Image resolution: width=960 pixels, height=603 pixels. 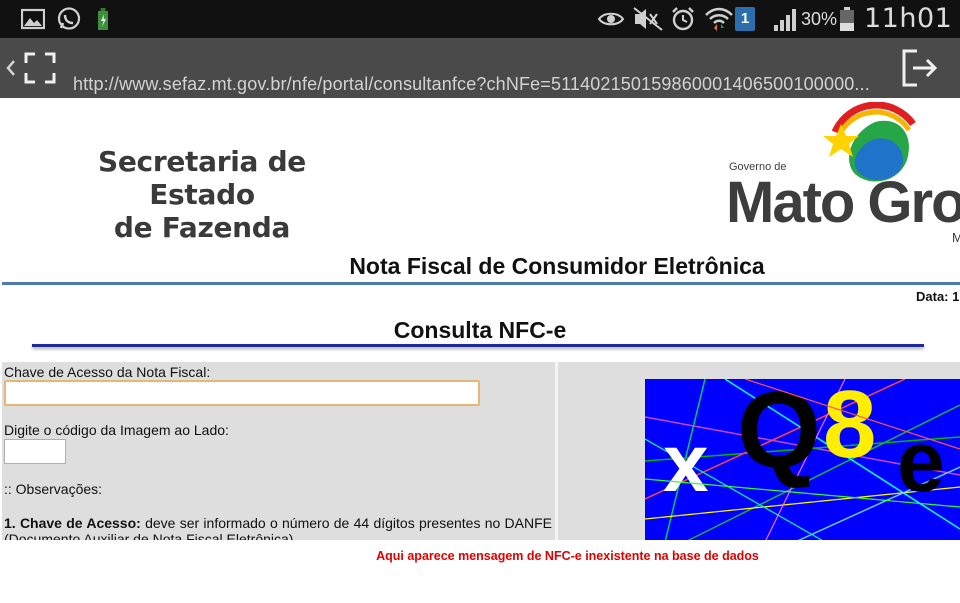 I want to click on access-key-input, so click(x=242, y=393).